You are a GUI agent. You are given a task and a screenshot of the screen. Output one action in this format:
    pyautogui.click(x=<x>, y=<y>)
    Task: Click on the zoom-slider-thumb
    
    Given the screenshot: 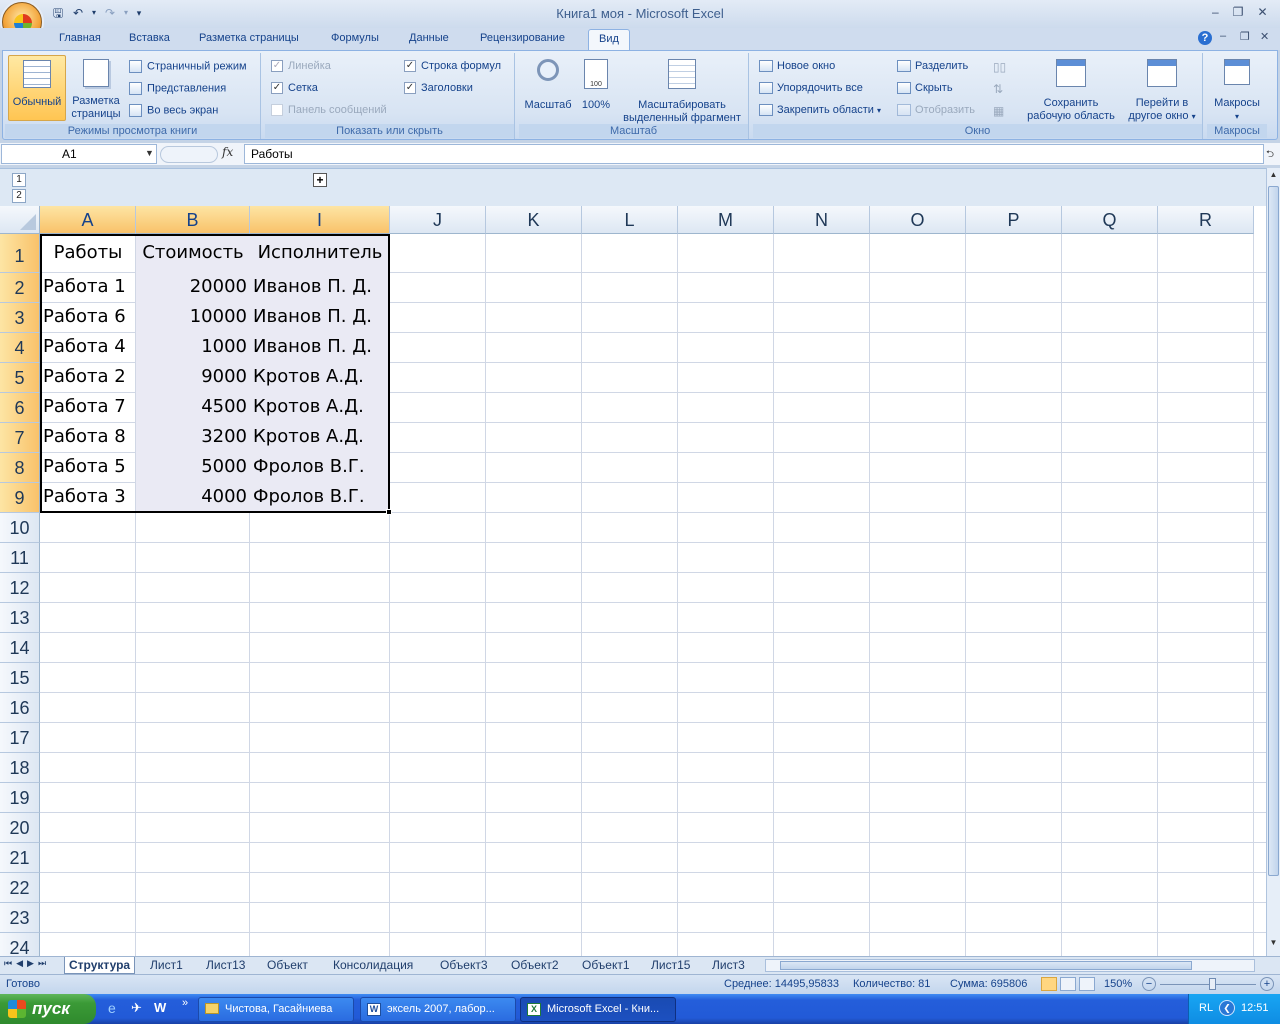 What is the action you would take?
    pyautogui.click(x=1212, y=984)
    